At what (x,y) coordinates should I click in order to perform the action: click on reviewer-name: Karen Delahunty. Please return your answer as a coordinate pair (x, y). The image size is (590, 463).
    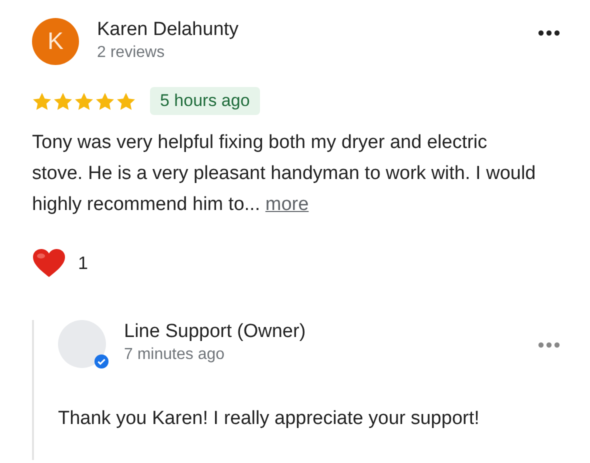
    Looking at the image, I should click on (168, 30).